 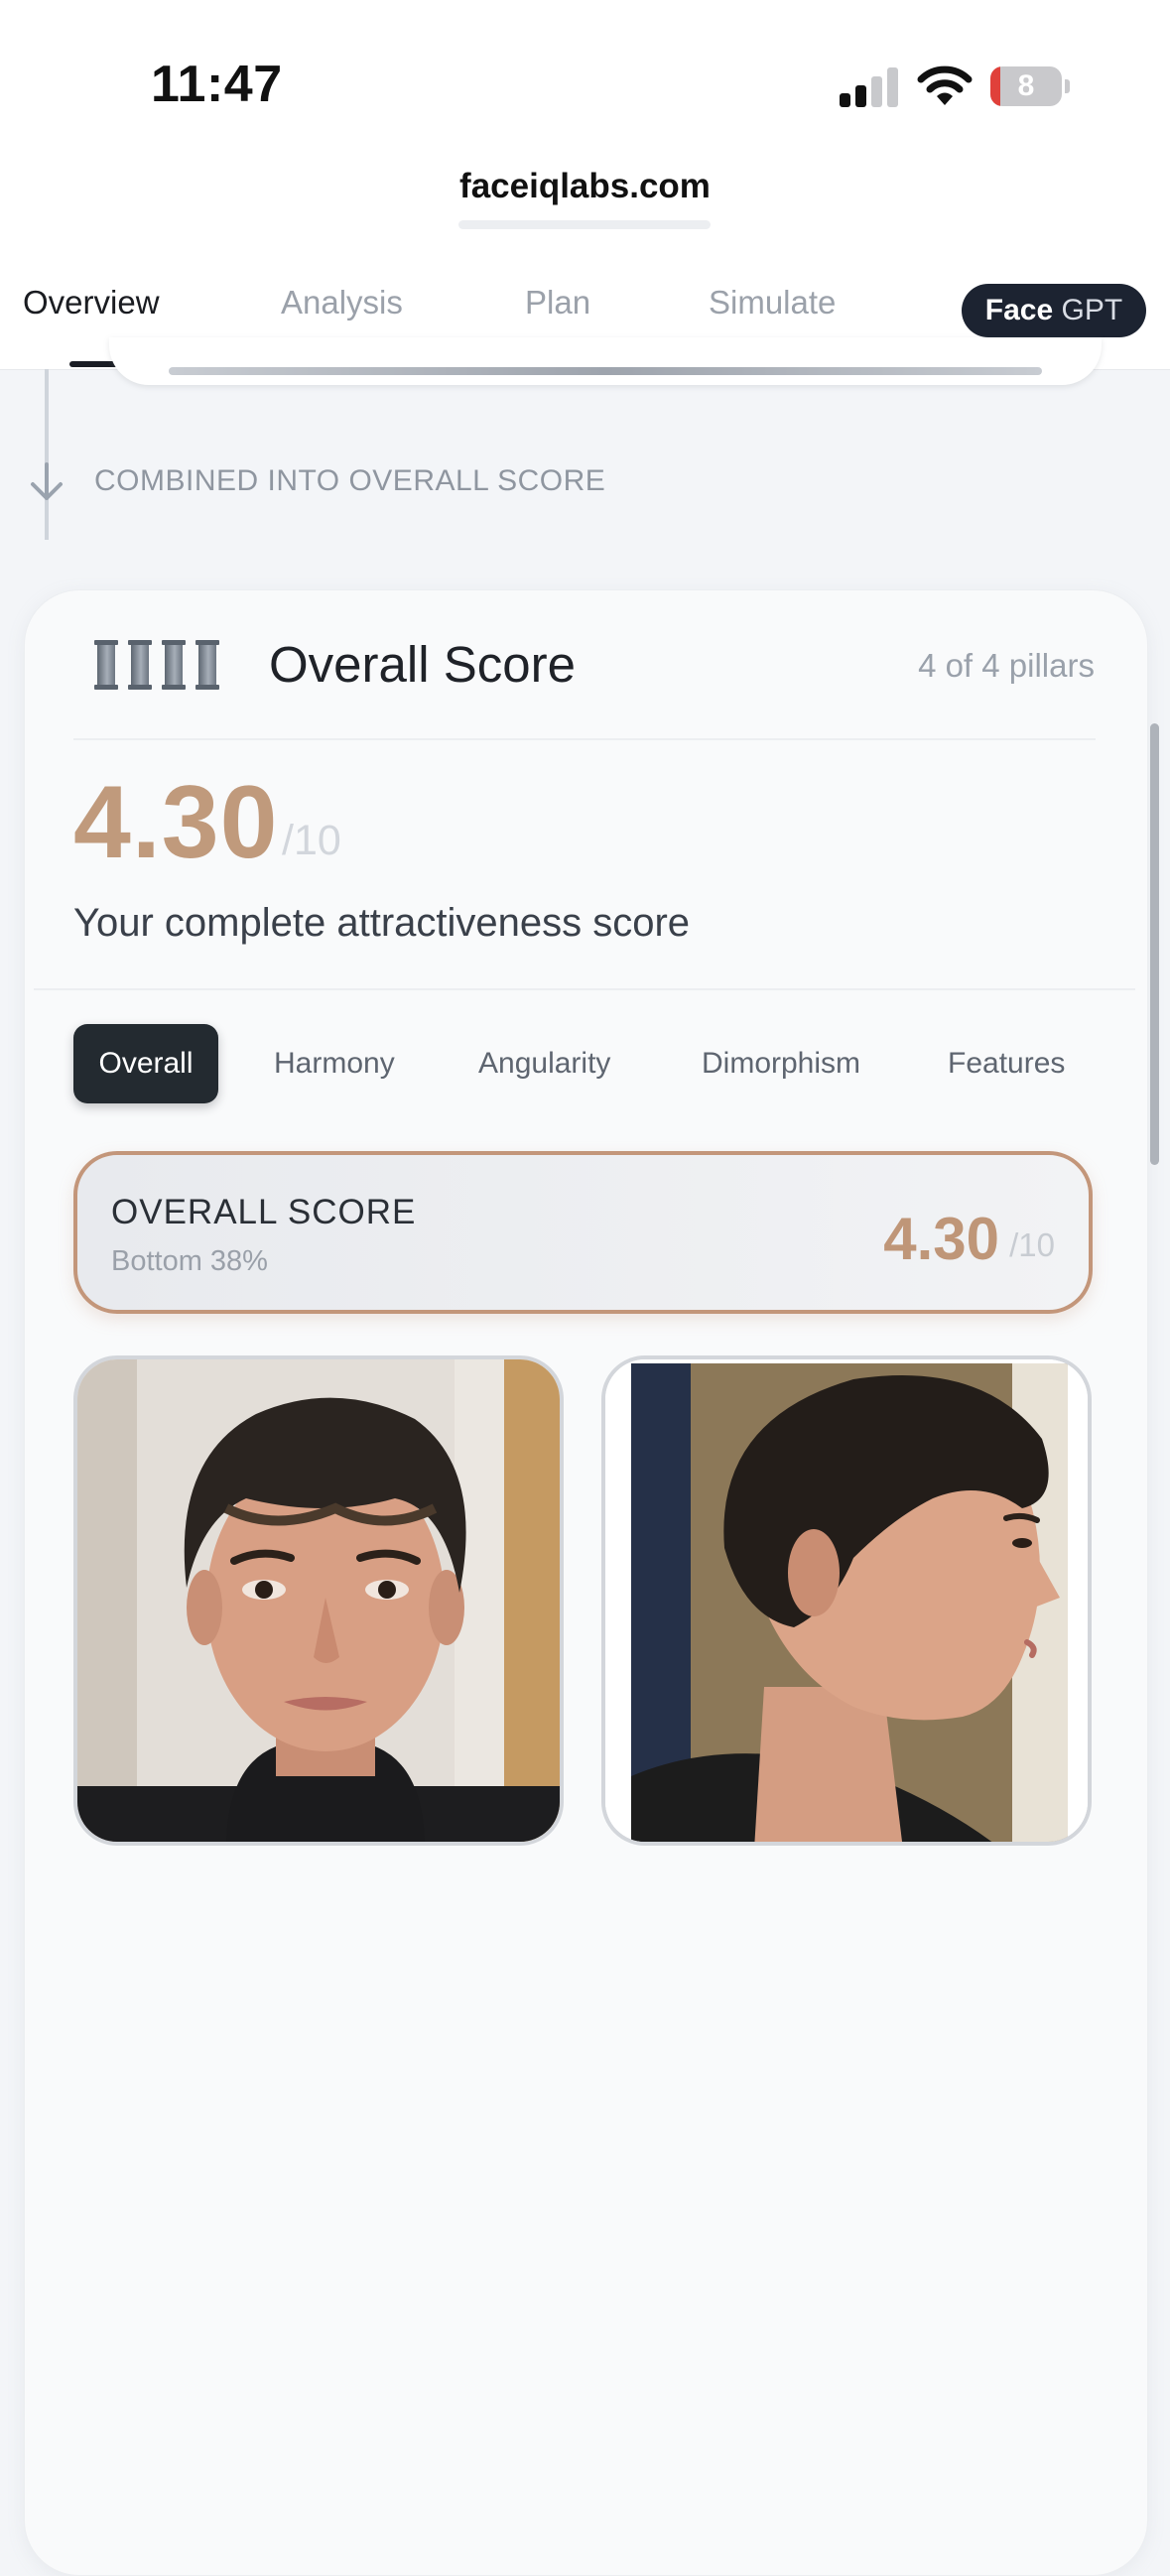 I want to click on tab-plan: Plan, so click(x=557, y=303).